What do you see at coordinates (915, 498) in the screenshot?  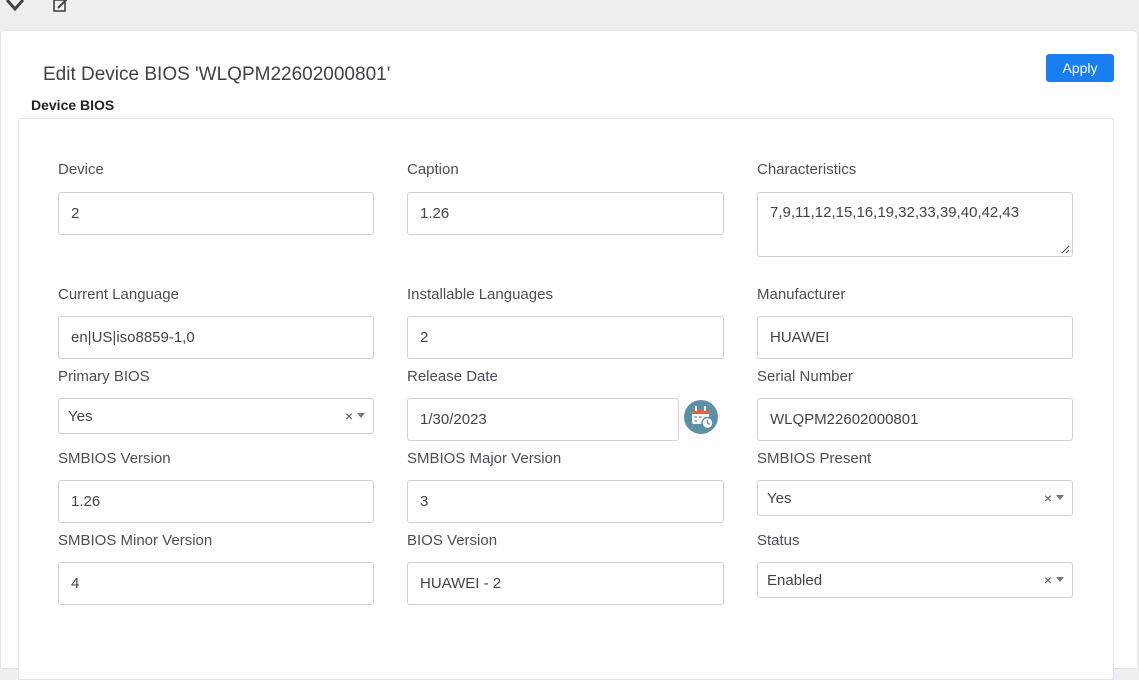 I see `smbios-present-select: Yes ×` at bounding box center [915, 498].